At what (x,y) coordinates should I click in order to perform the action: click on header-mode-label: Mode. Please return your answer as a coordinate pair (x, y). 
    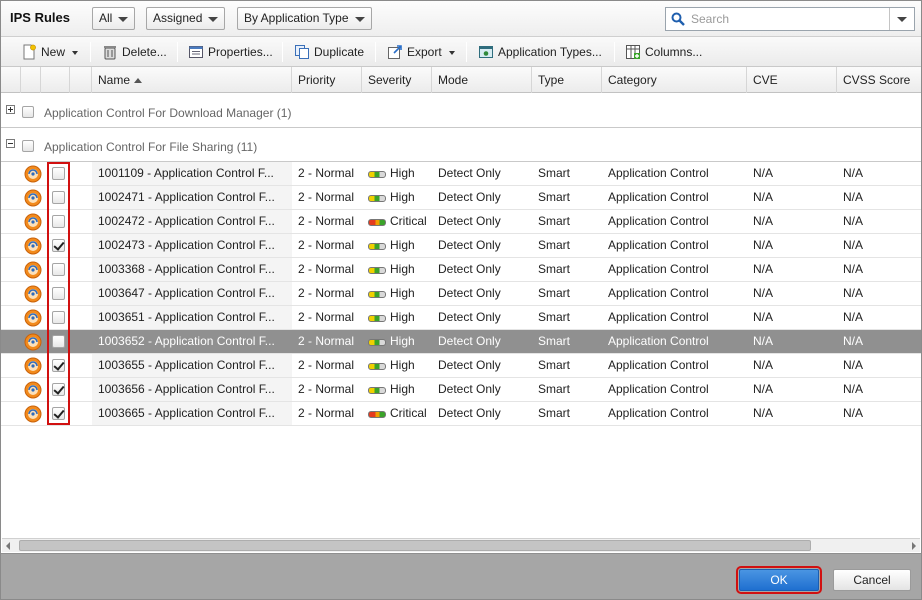
    Looking at the image, I should click on (453, 80).